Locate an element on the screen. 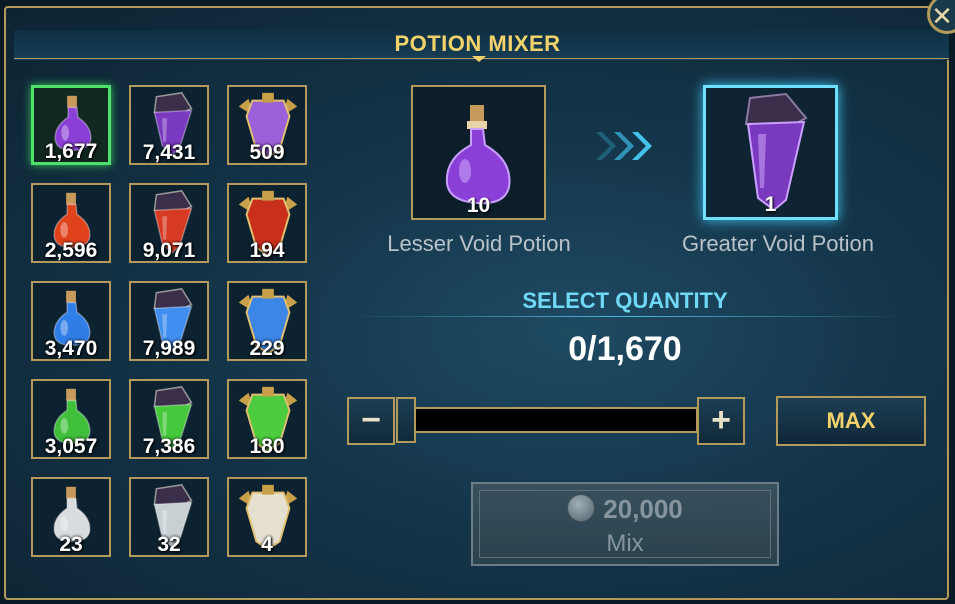 The image size is (955, 604). inventory-count: 1,677 is located at coordinates (71, 151).